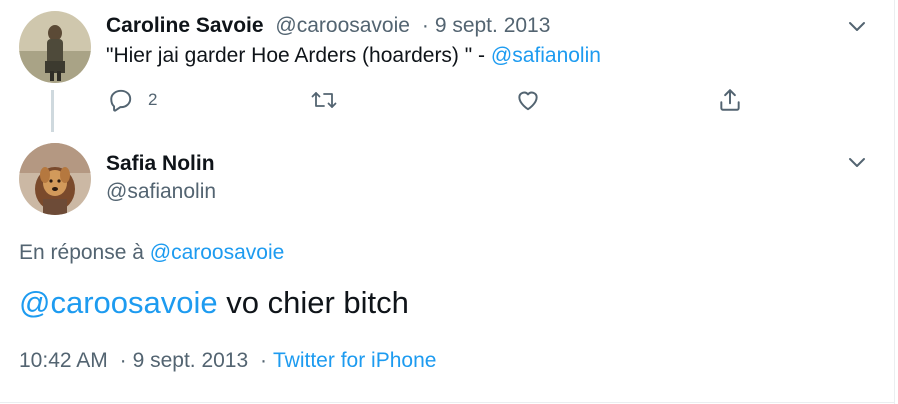 This screenshot has height=404, width=898. I want to click on reply-icon, so click(121, 100).